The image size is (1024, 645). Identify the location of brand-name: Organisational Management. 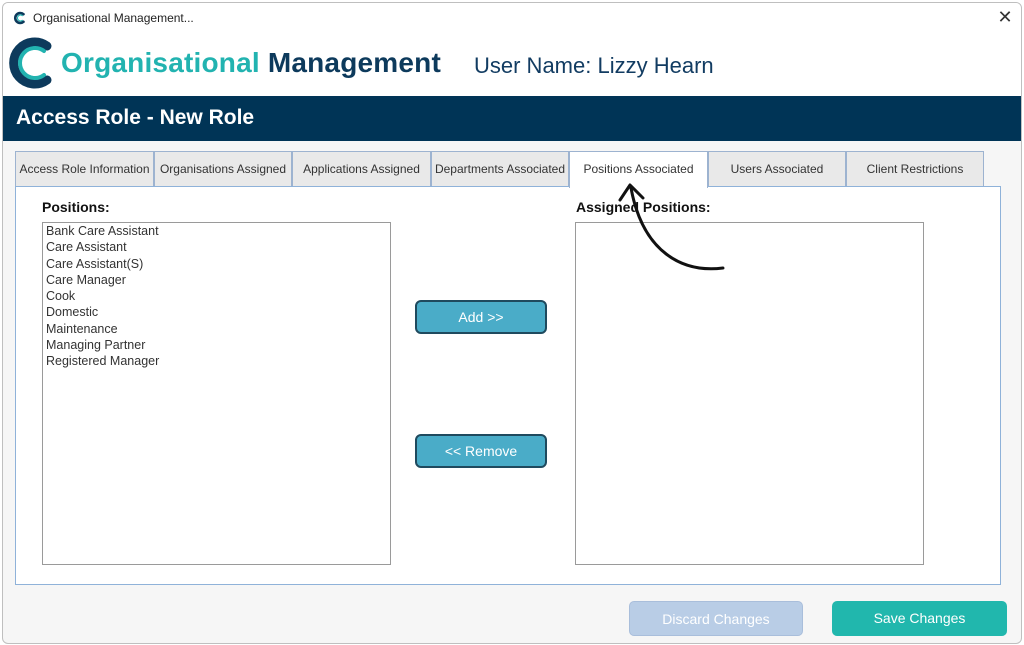
(251, 63).